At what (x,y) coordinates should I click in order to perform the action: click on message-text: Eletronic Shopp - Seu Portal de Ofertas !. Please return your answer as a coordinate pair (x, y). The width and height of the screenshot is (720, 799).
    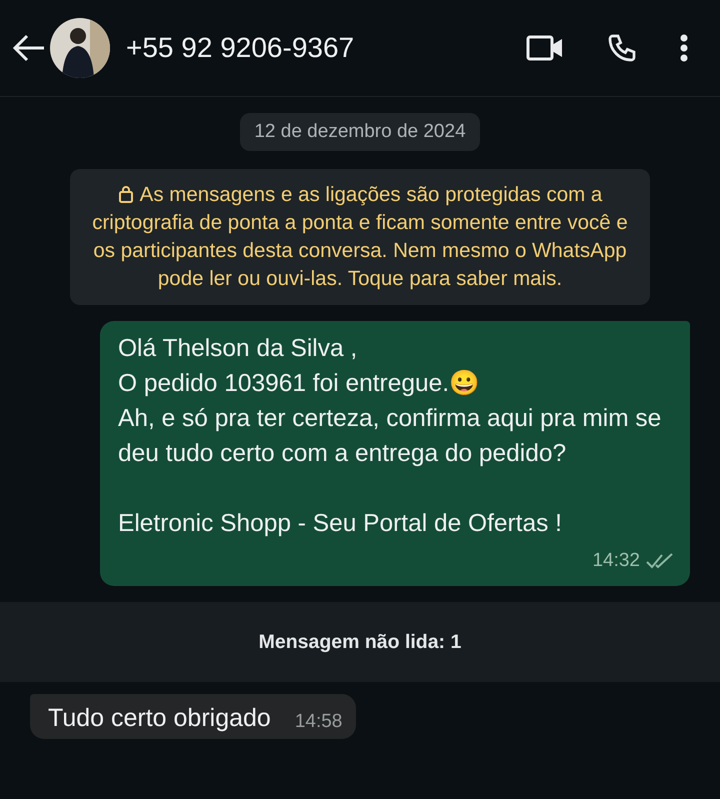
    Looking at the image, I should click on (340, 524).